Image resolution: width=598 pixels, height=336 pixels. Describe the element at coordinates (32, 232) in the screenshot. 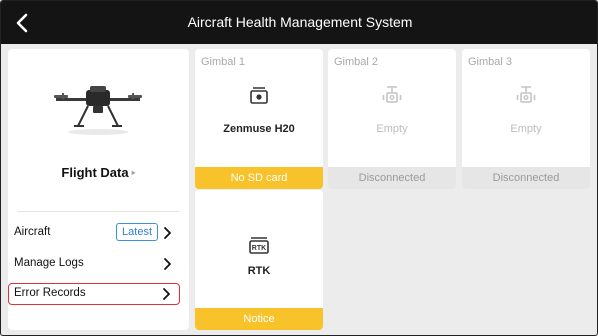

I see `menu-item-label: Aircraft` at that location.